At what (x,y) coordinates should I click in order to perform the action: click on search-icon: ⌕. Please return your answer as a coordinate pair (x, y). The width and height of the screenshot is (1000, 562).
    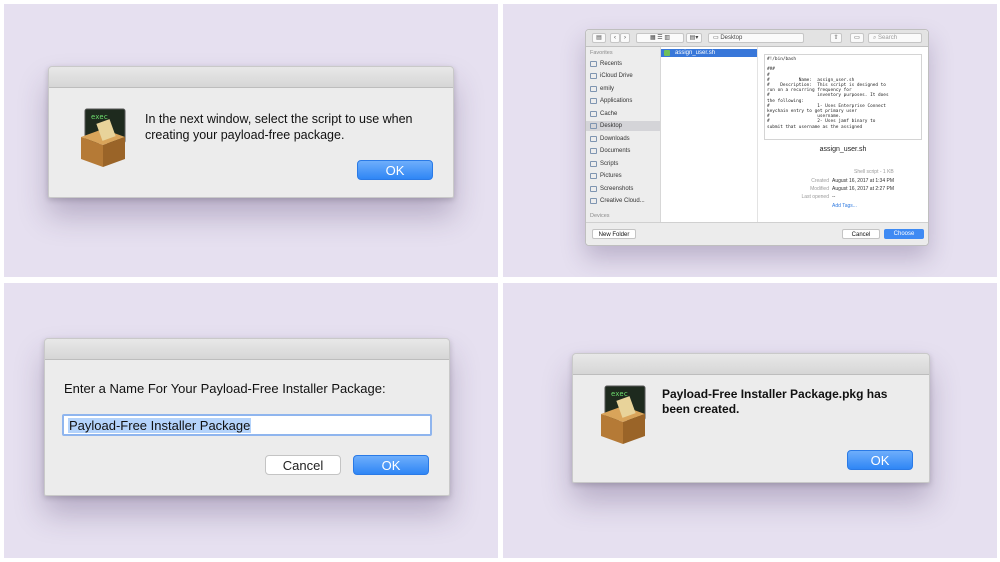
    Looking at the image, I should click on (875, 38).